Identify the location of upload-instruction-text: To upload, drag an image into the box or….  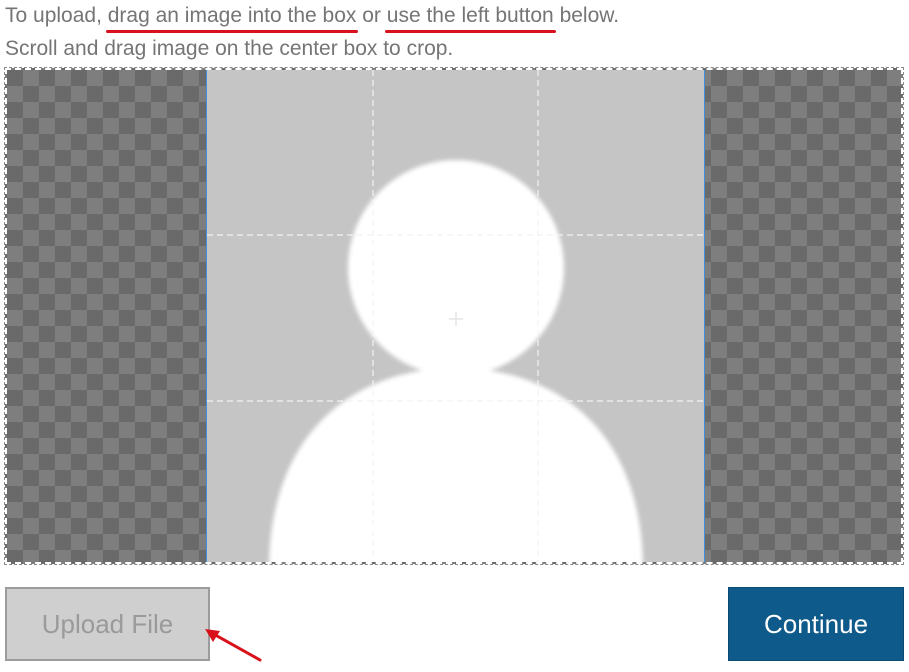
(312, 18).